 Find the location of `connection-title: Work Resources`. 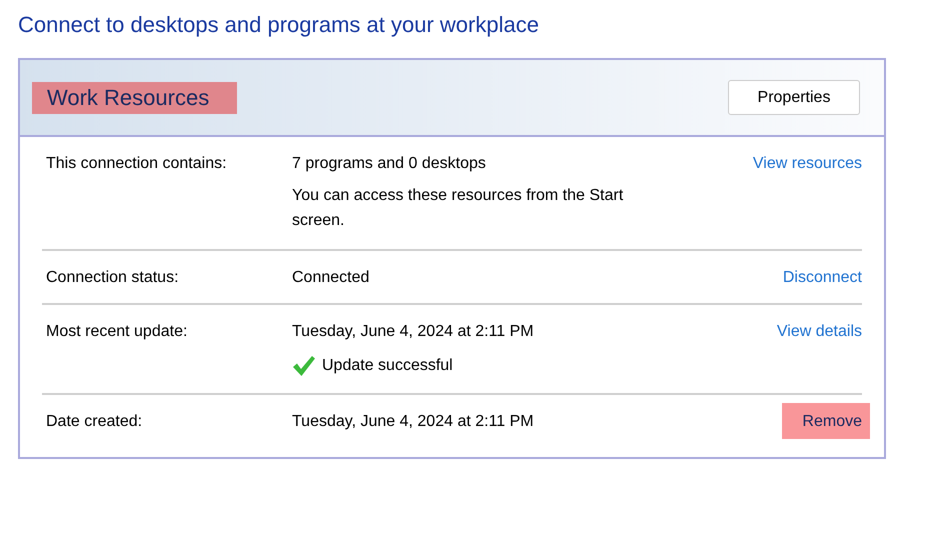

connection-title: Work Resources is located at coordinates (135, 98).